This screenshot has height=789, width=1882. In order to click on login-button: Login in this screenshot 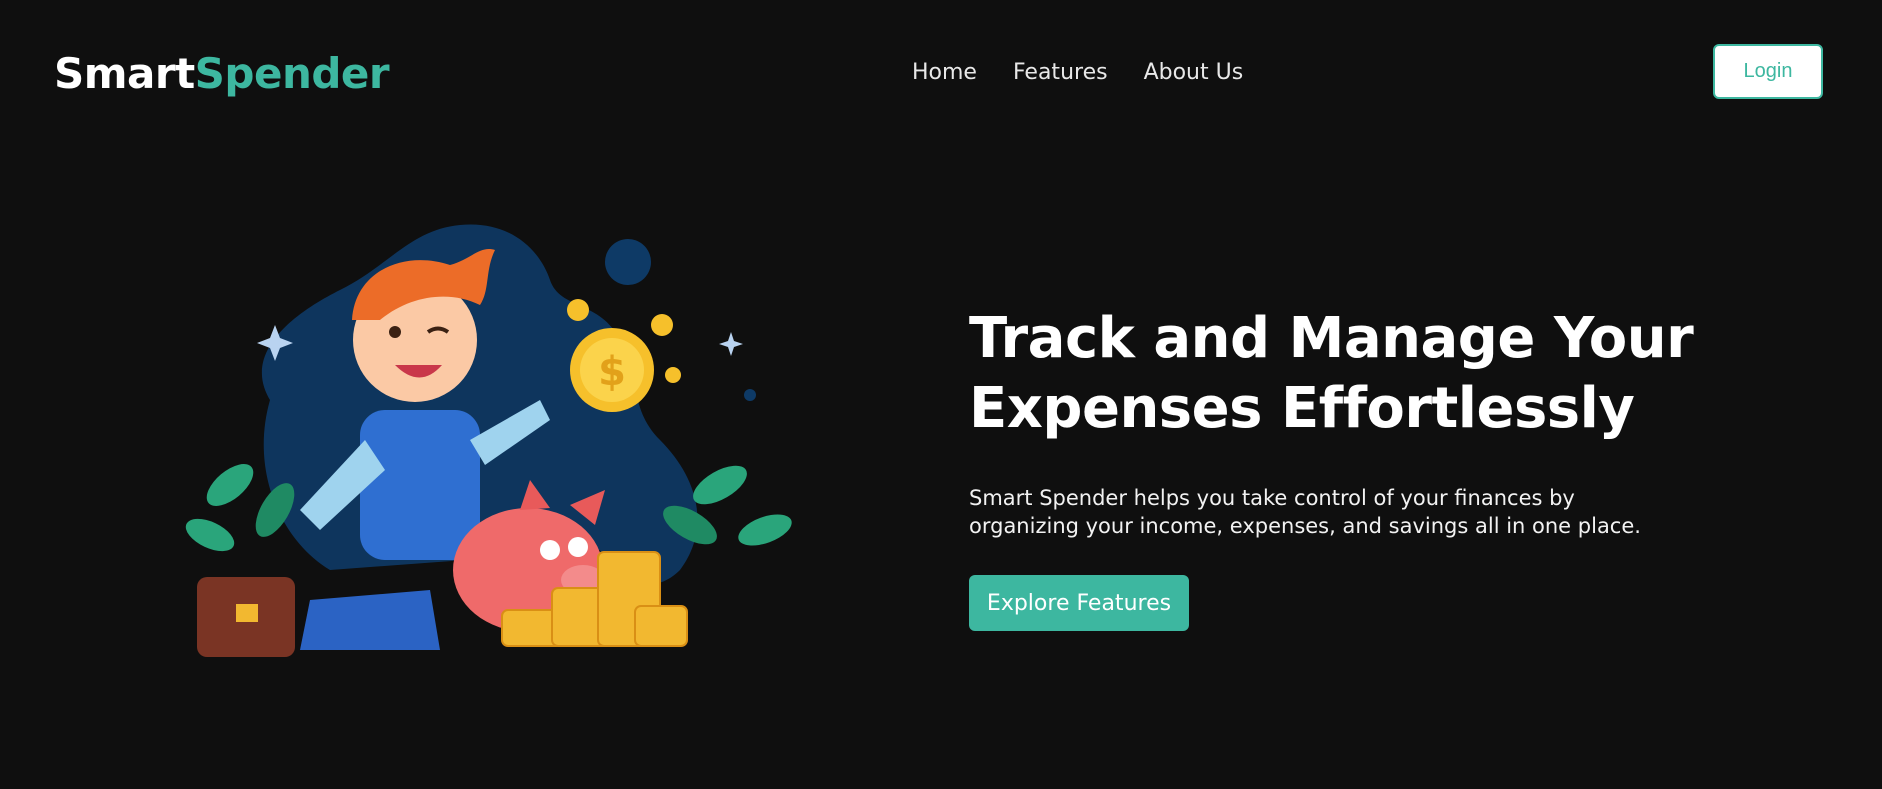, I will do `click(1768, 71)`.